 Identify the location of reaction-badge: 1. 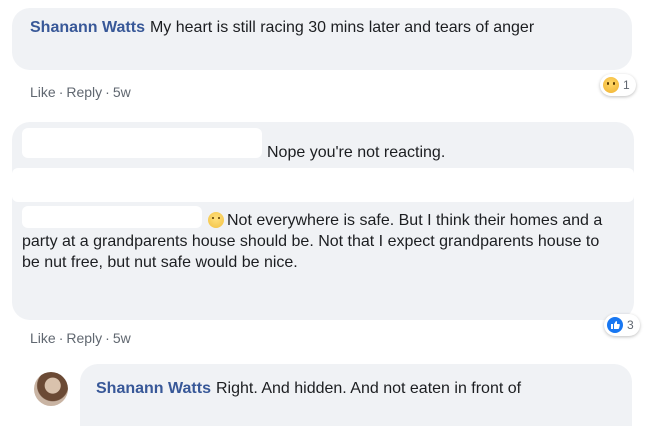
(618, 85).